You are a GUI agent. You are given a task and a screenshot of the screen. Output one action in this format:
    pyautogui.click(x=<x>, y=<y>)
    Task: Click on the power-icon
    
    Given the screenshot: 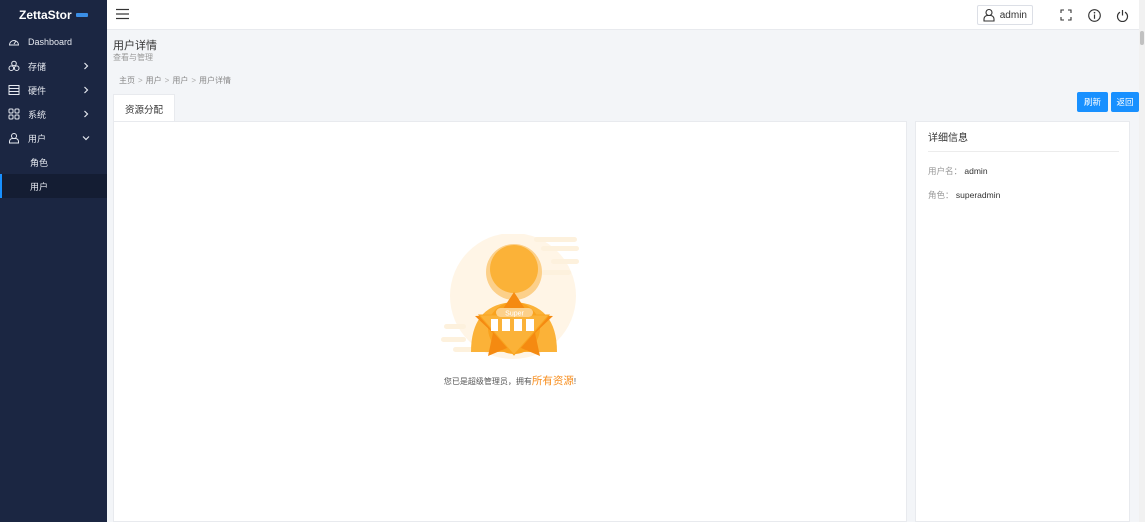 What is the action you would take?
    pyautogui.click(x=1122, y=15)
    